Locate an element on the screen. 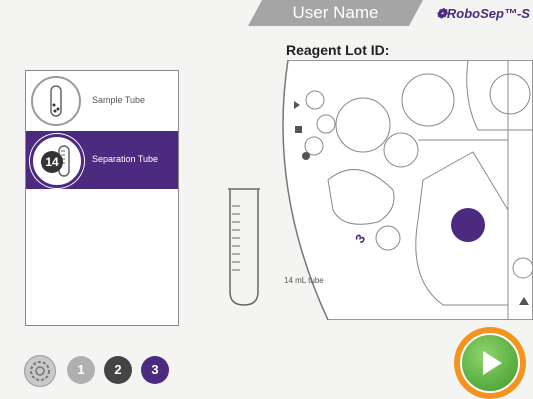  separation-tube-icon: 14 is located at coordinates (57, 161).